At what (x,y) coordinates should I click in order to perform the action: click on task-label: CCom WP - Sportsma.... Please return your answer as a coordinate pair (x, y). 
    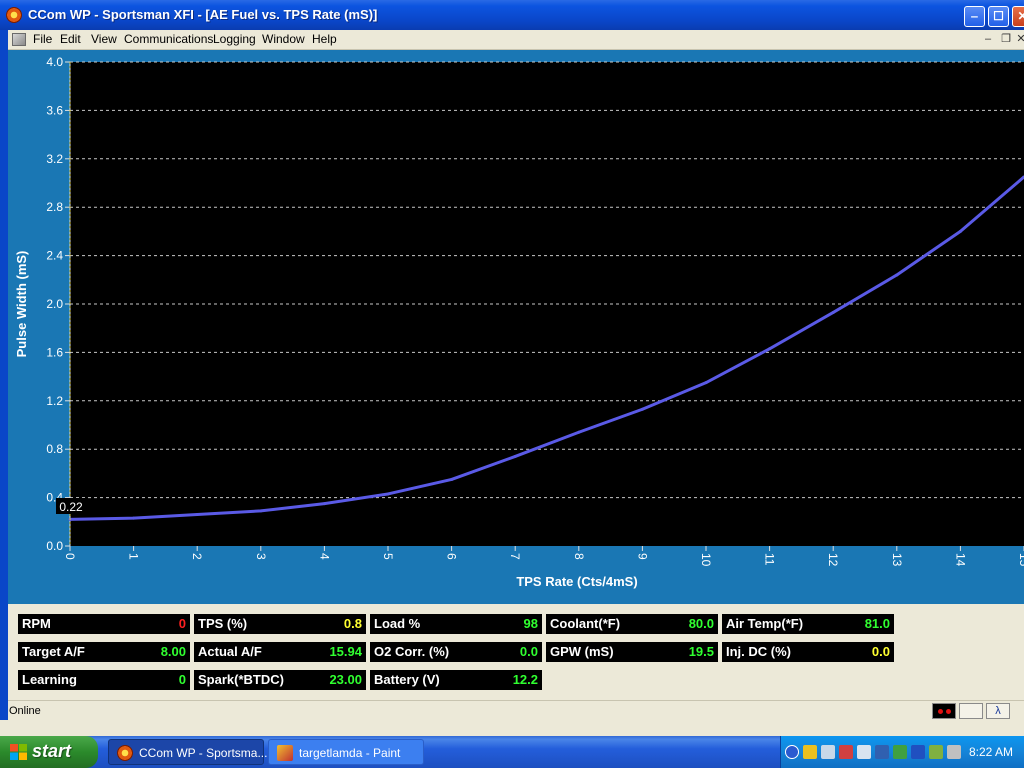
    Looking at the image, I should click on (203, 753).